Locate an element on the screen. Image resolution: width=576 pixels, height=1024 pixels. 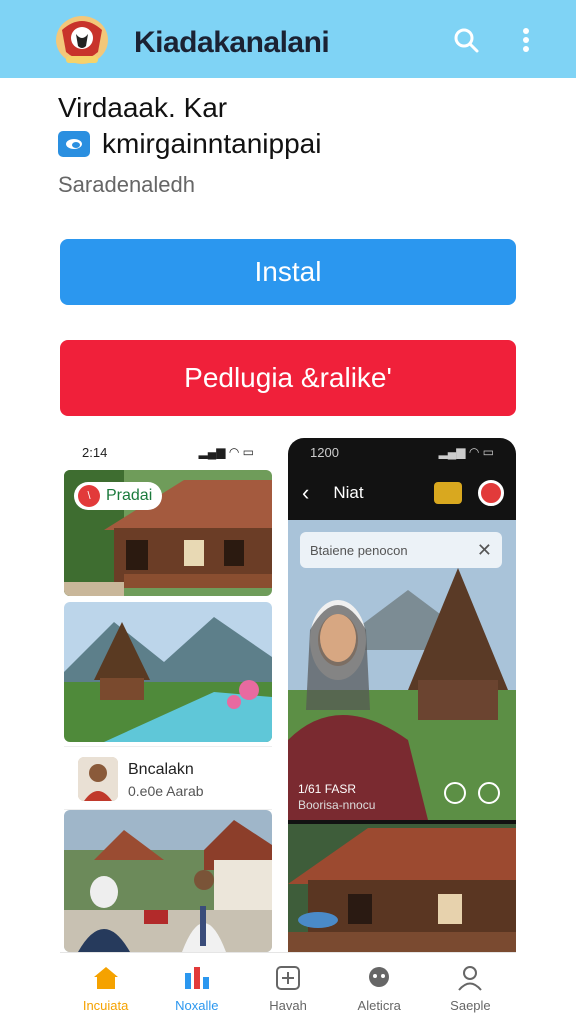
chart-icon is located at coordinates (197, 978).